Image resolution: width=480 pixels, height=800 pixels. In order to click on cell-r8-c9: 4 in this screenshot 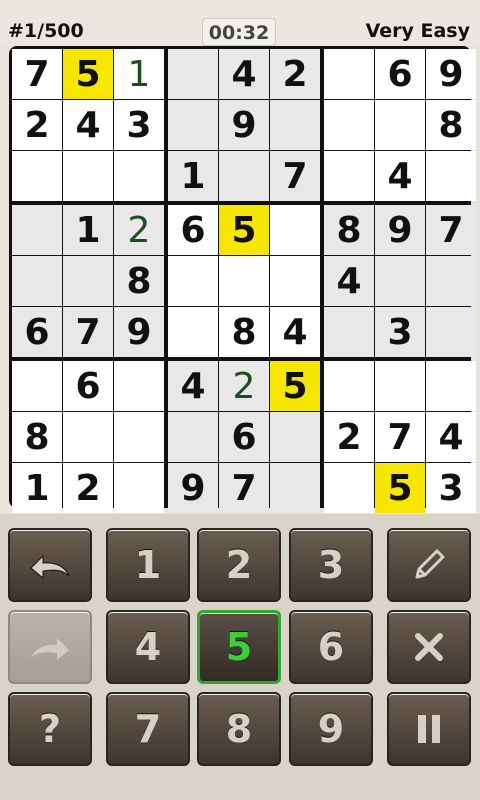, I will do `click(451, 437)`.